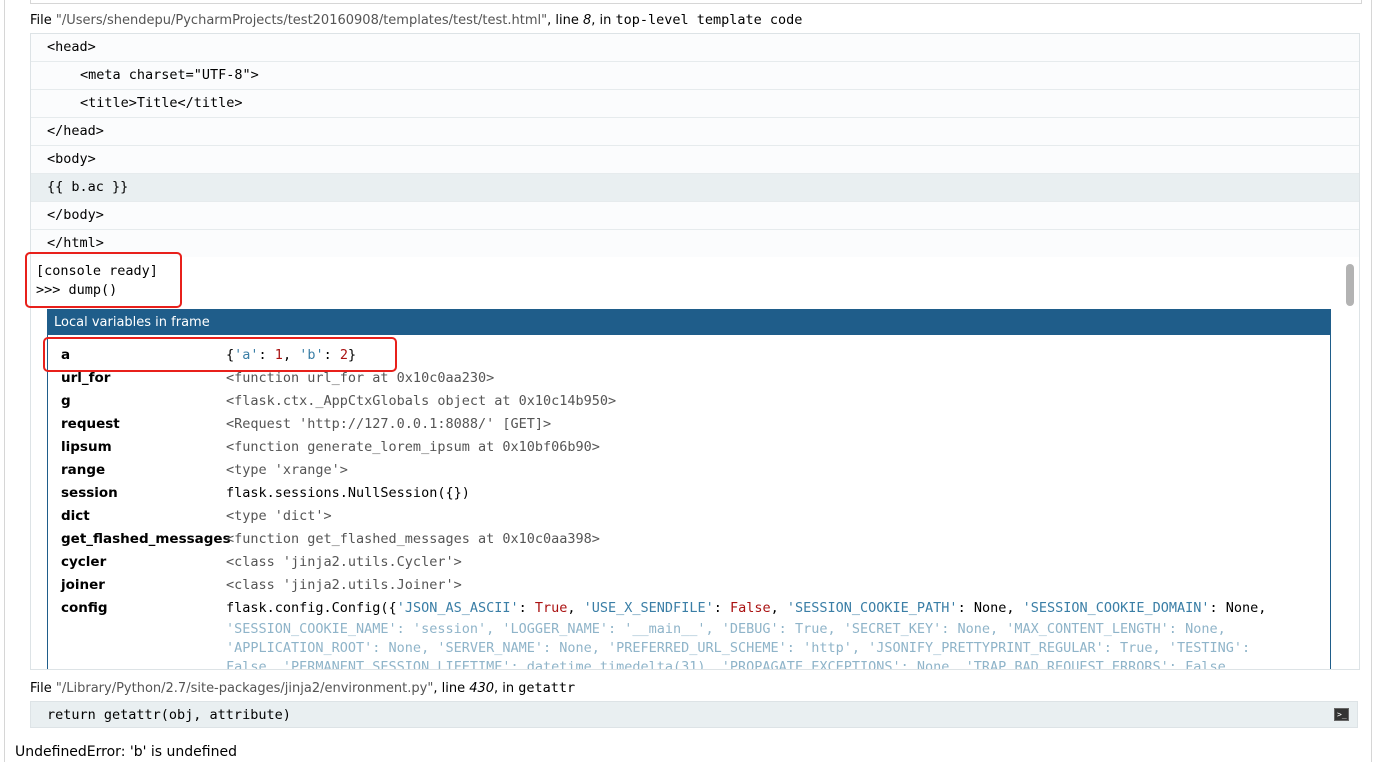  What do you see at coordinates (1341, 714) in the screenshot?
I see `terminal-icon: >_` at bounding box center [1341, 714].